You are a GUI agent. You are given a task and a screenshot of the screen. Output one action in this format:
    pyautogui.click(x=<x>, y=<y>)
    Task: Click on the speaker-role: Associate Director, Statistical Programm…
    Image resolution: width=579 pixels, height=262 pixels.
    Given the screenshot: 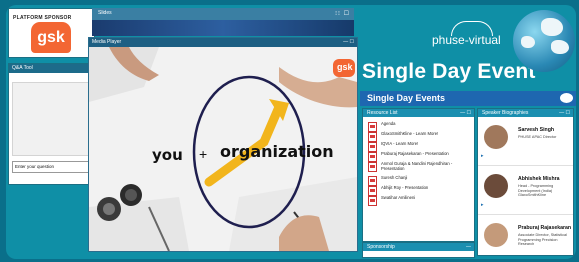 What is the action you would take?
    pyautogui.click(x=542, y=239)
    